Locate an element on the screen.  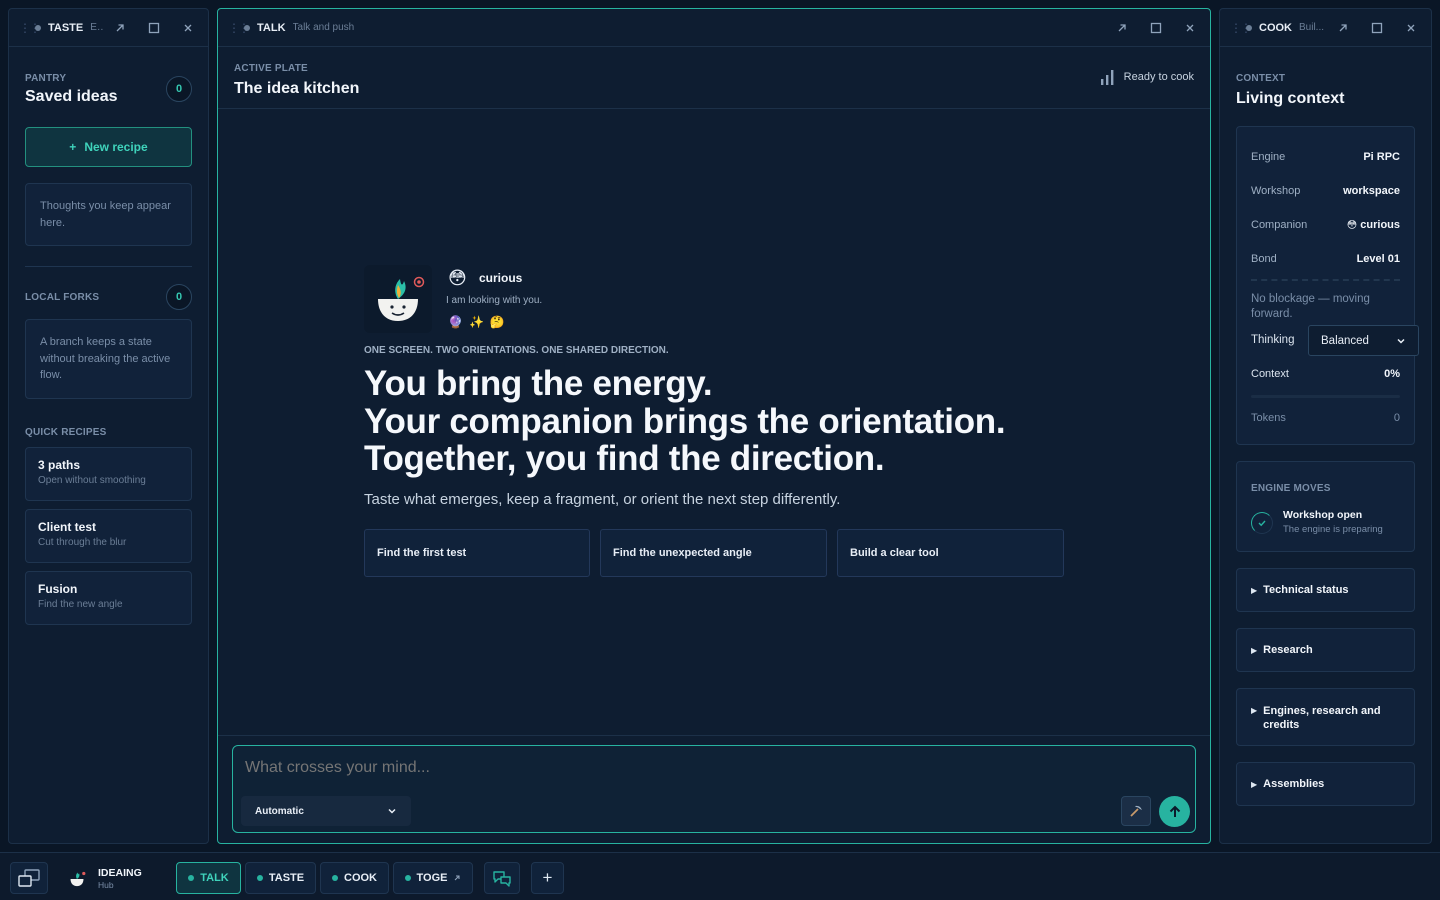
engines-research-credits-toggle: ▶ Engines, research and credits is located at coordinates (1325, 717).